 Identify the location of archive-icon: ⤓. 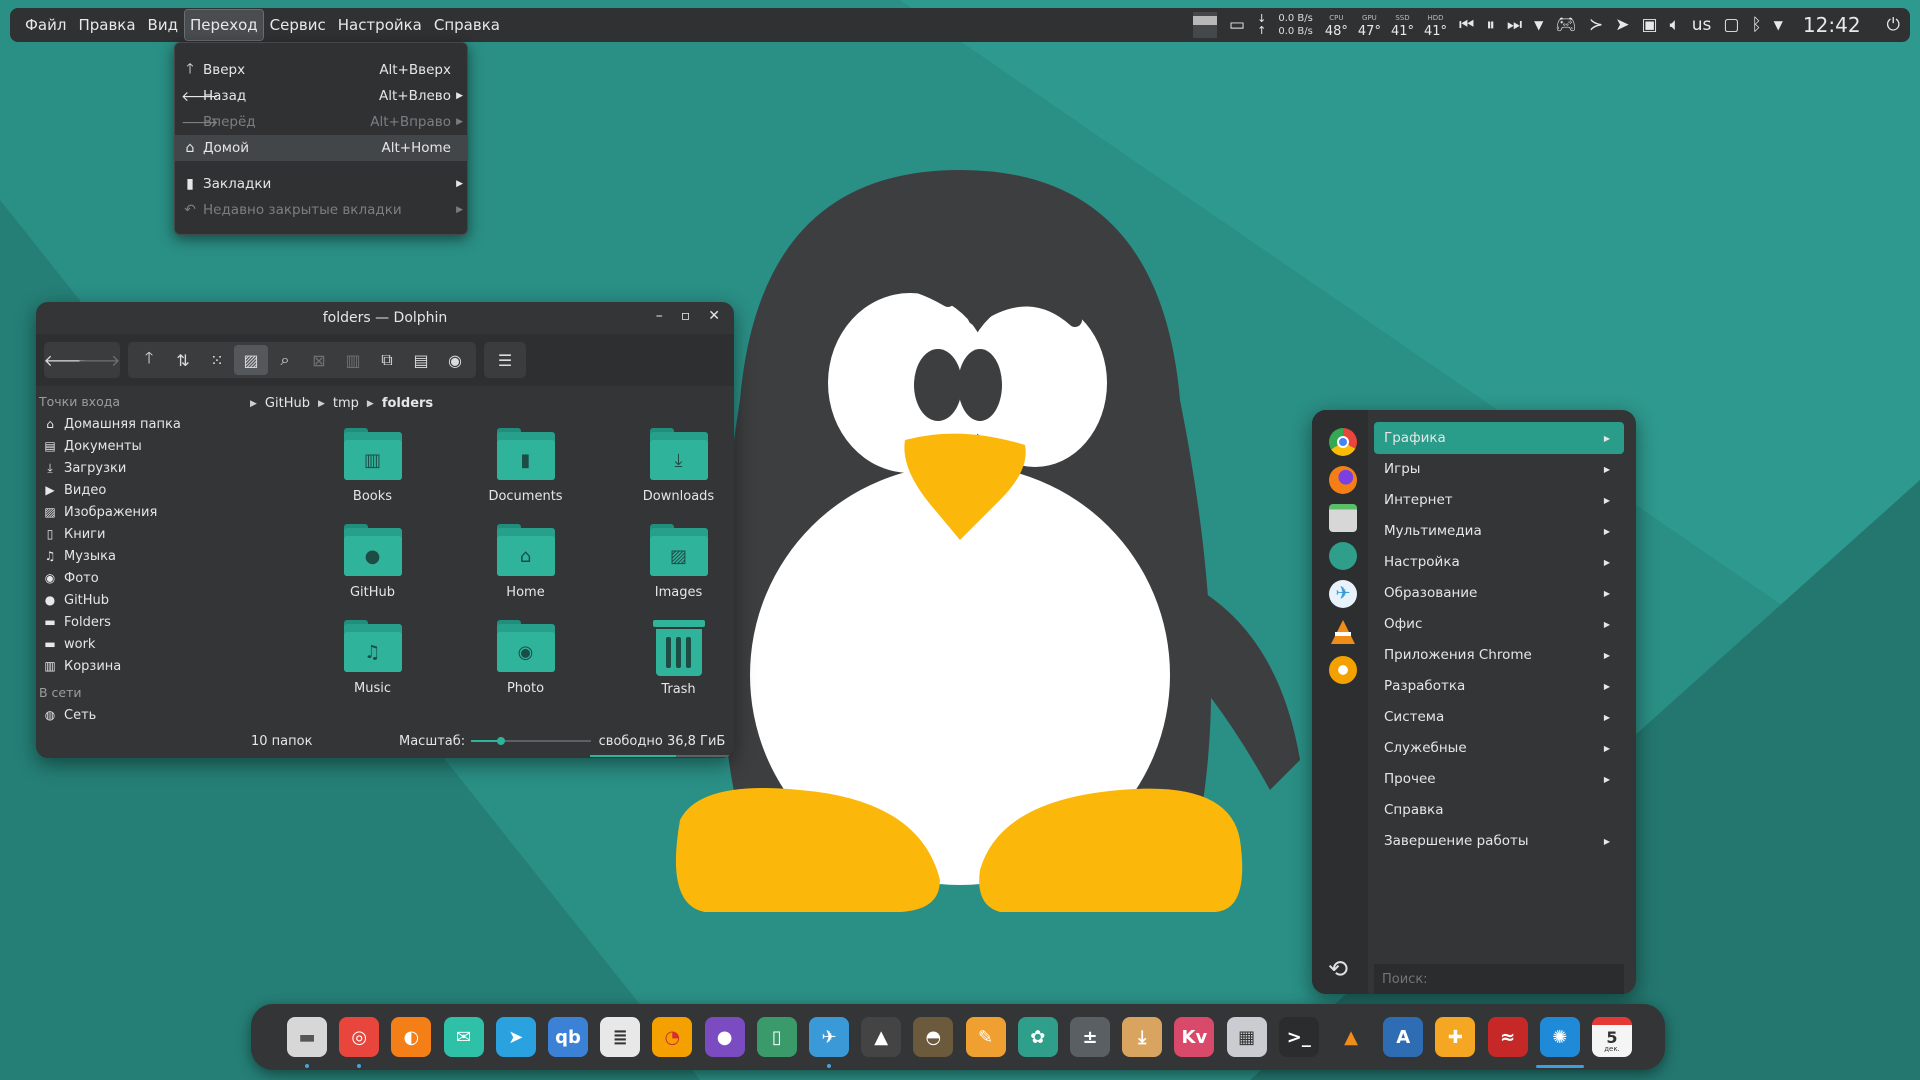
(1142, 1037).